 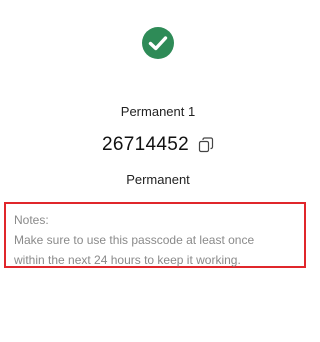 What do you see at coordinates (31, 220) in the screenshot?
I see `notes-label: Notes:` at bounding box center [31, 220].